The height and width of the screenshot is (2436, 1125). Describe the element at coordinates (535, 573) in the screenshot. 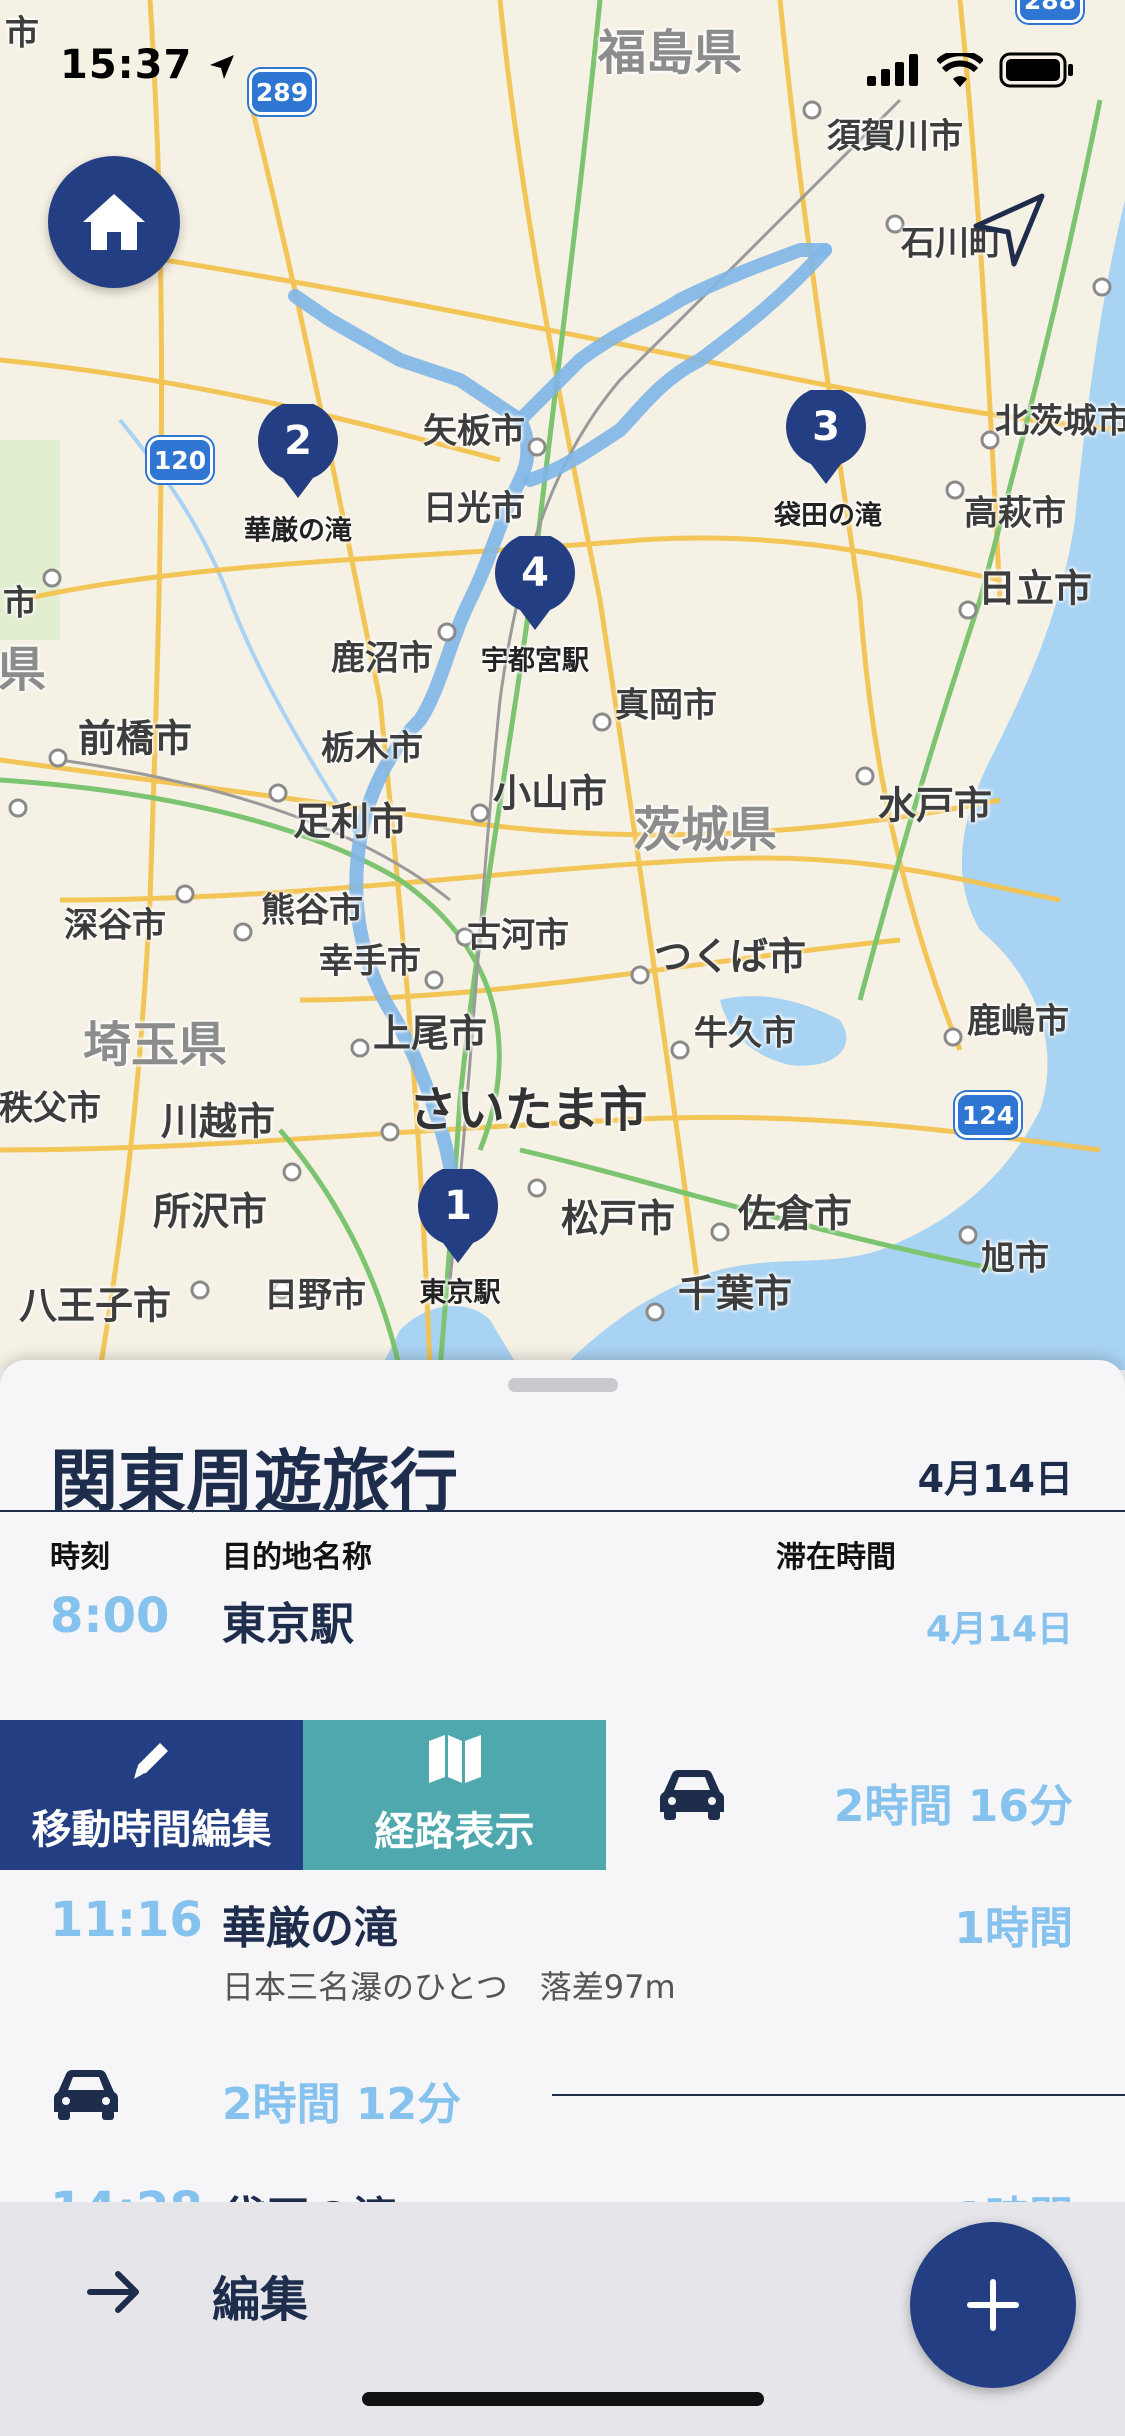

I see `map-pin-number: 4` at that location.